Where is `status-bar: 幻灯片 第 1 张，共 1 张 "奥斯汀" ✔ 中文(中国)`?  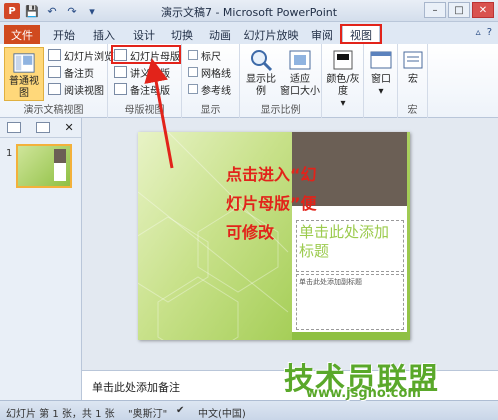 status-bar: 幻灯片 第 1 张，共 1 张 "奥斯汀" ✔ 中文(中国) is located at coordinates (249, 410).